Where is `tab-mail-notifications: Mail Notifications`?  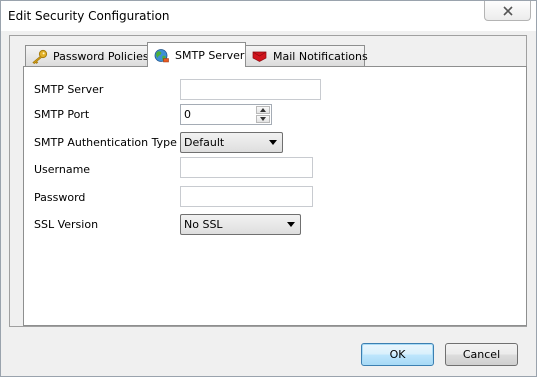 tab-mail-notifications: Mail Notifications is located at coordinates (306, 55).